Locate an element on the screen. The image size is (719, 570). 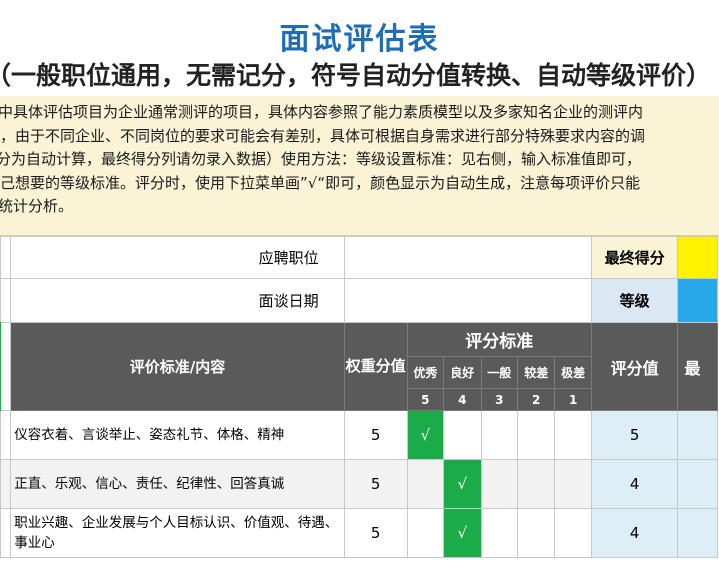
weight-header: 权重分值 is located at coordinates (375, 366).